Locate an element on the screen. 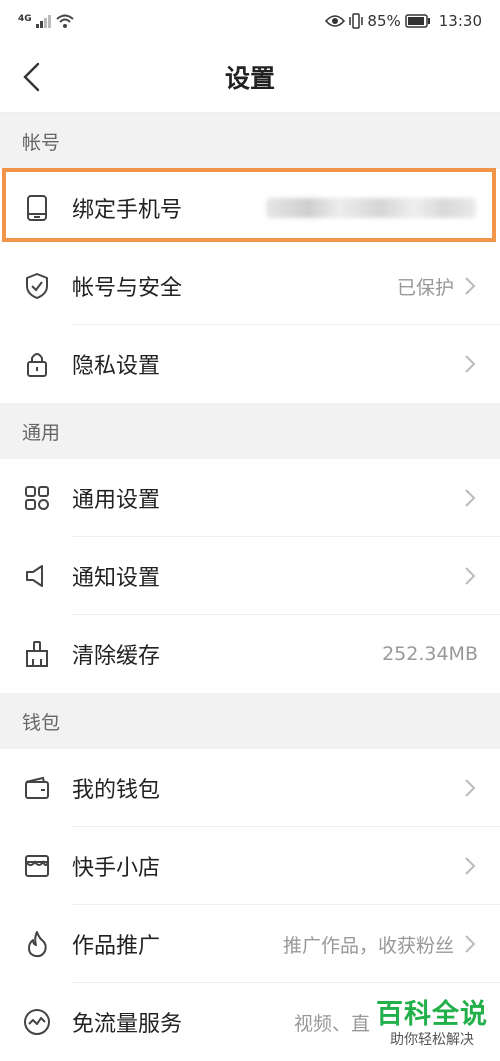  free-data-label: 免流量服务 is located at coordinates (127, 1024).